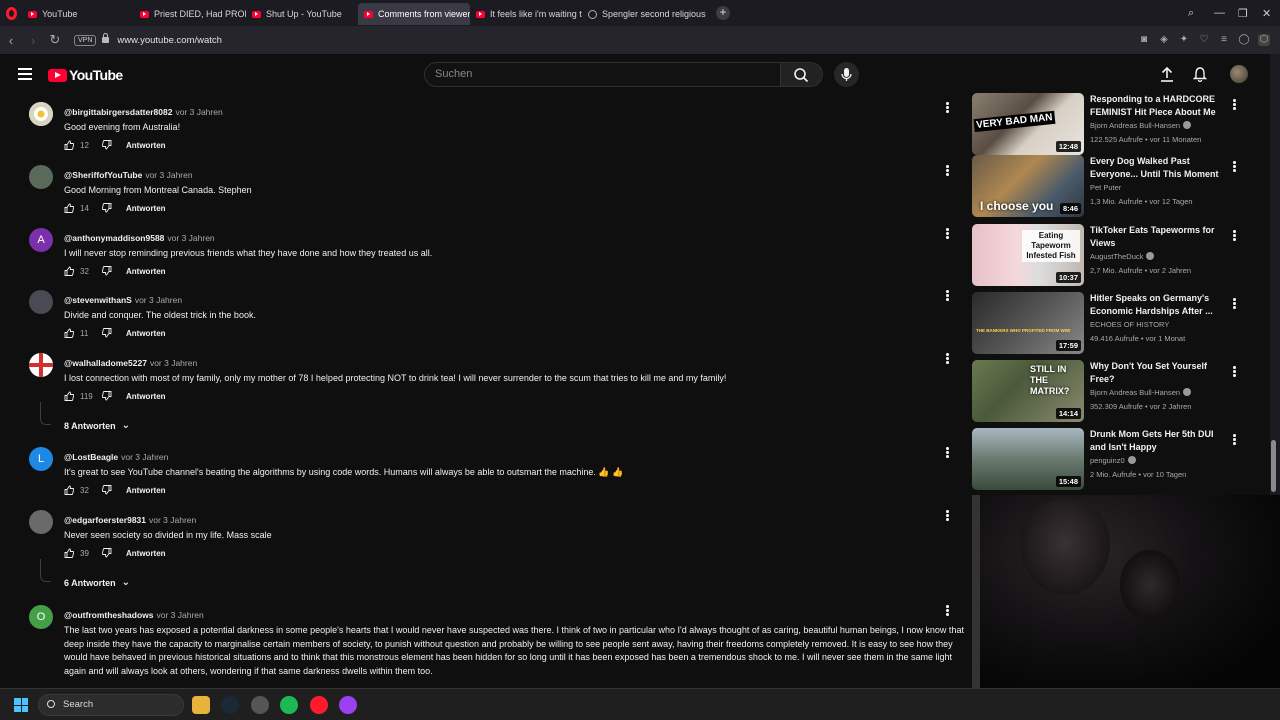 The width and height of the screenshot is (1280, 720). I want to click on comment-author: @stevenwithanS, so click(98, 300).